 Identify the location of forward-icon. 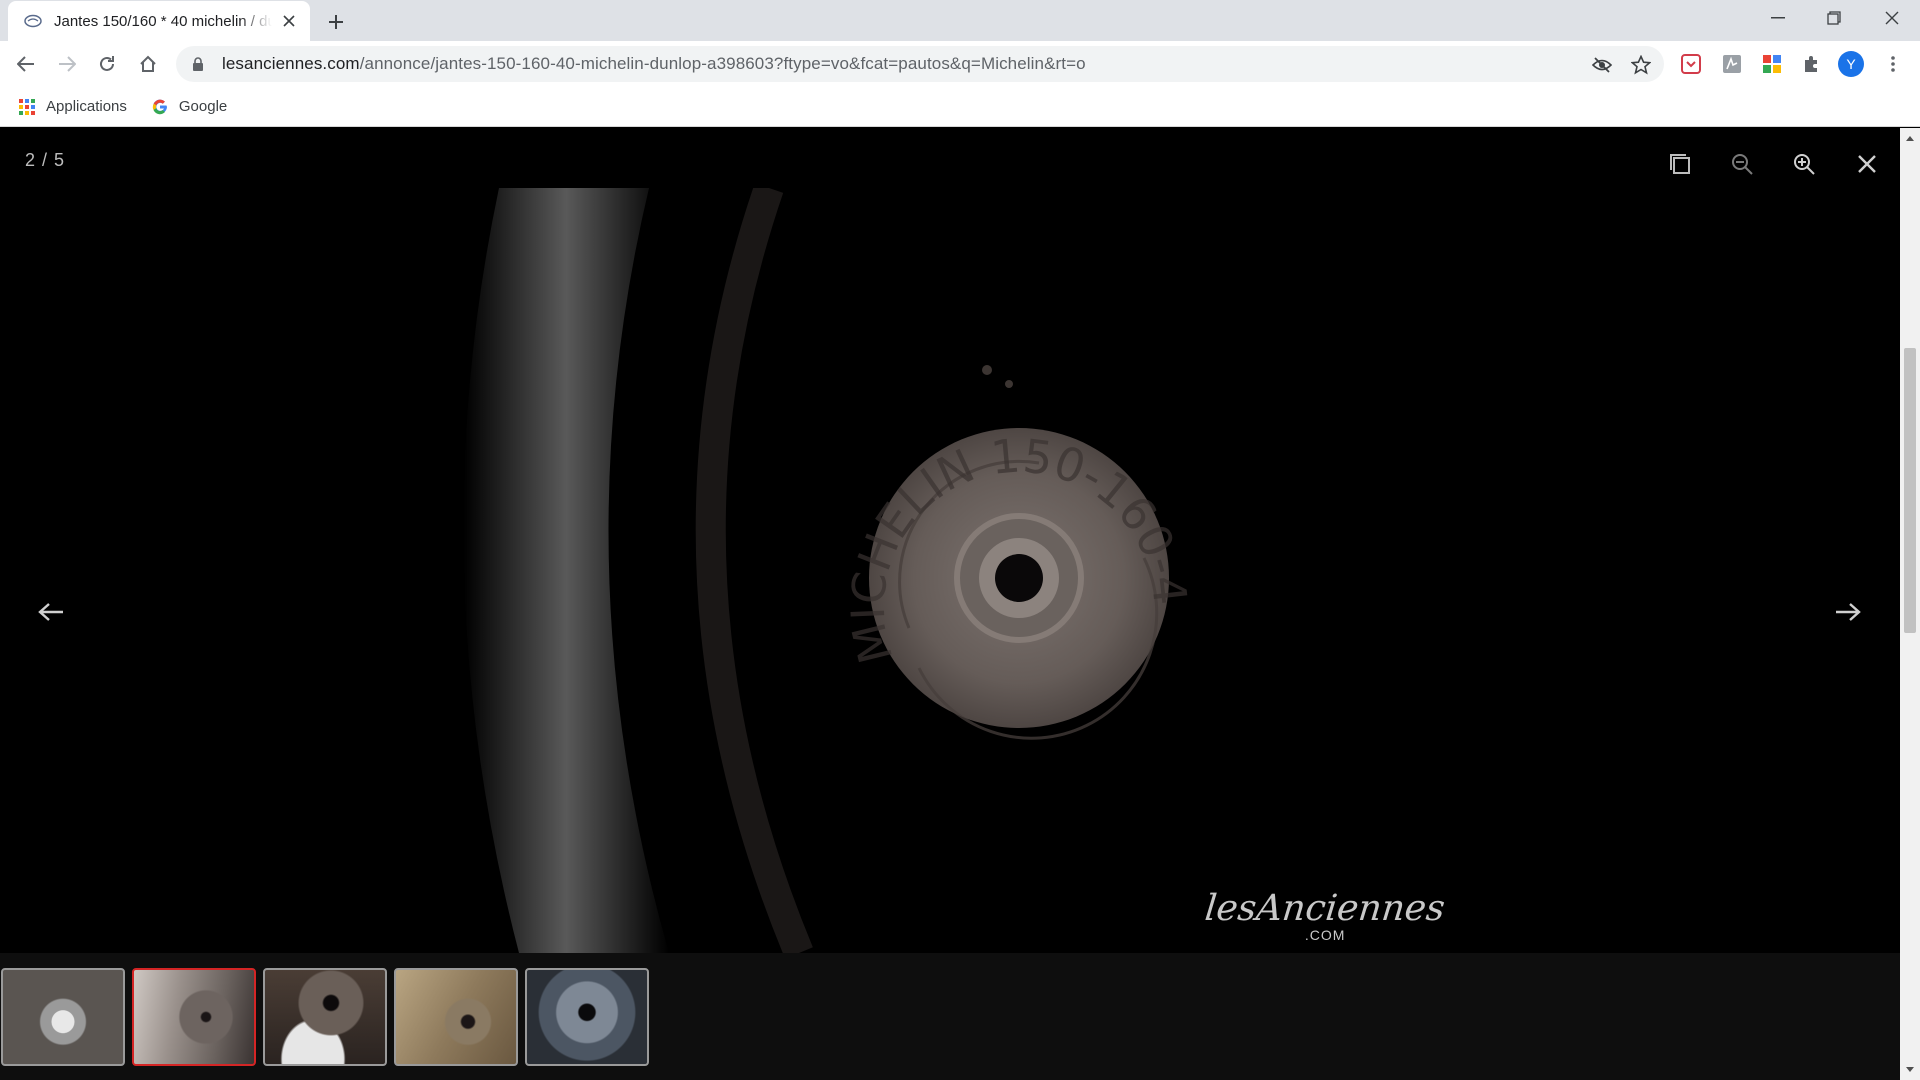
(67, 64).